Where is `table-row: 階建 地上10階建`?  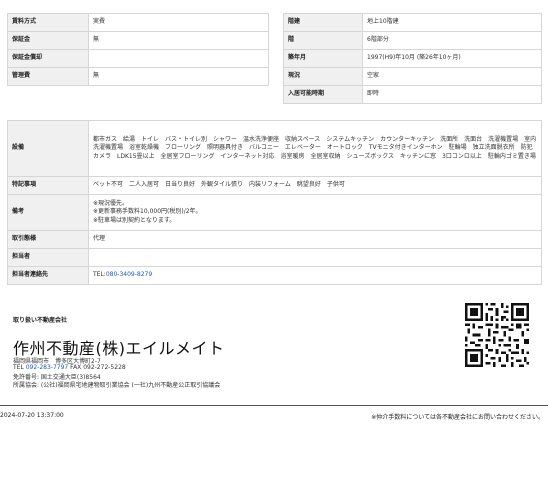
table-row: 階建 地上10階建 is located at coordinates (412, 22).